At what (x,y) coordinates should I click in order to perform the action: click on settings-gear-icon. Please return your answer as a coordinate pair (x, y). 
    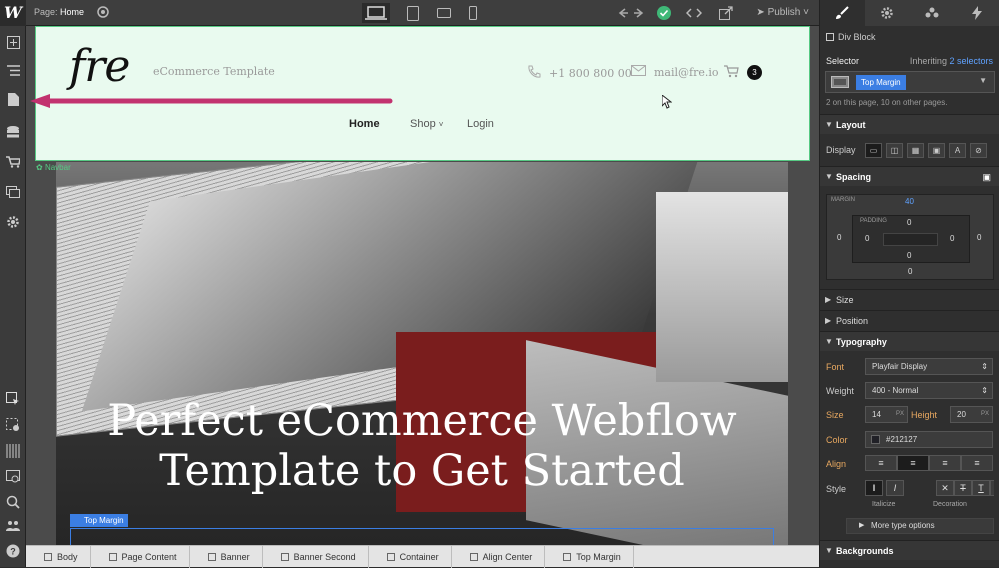
    Looking at the image, I should click on (13, 222).